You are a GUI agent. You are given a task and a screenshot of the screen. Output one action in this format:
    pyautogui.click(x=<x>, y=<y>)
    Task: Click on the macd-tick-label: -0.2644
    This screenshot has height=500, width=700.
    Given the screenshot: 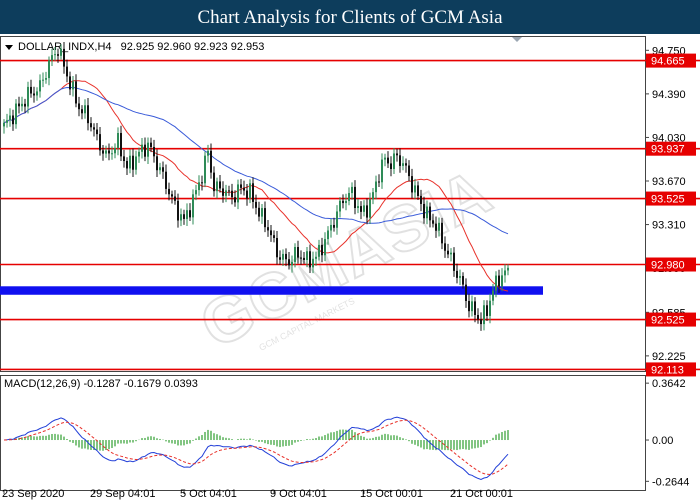 What is the action you would take?
    pyautogui.click(x=670, y=482)
    